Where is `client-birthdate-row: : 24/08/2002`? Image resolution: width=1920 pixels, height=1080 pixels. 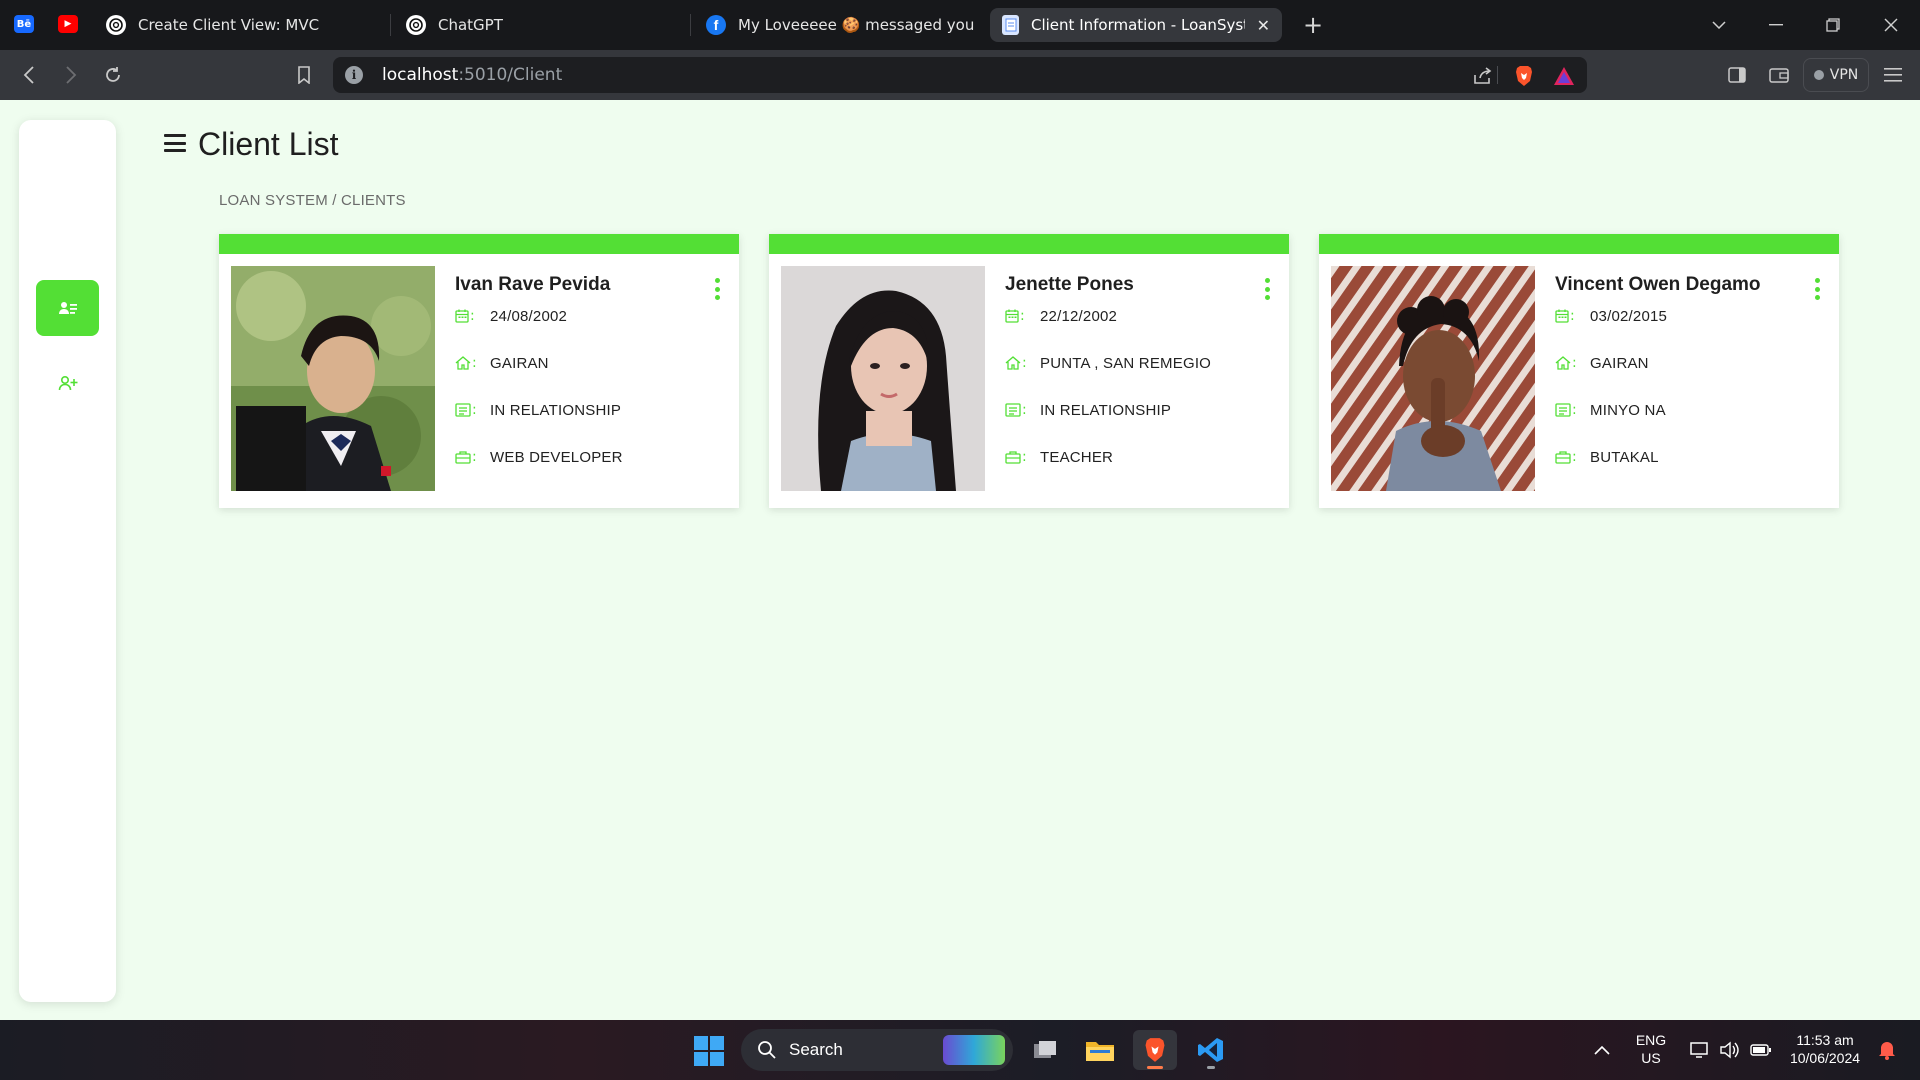 client-birthdate-row: : 24/08/2002 is located at coordinates (511, 316).